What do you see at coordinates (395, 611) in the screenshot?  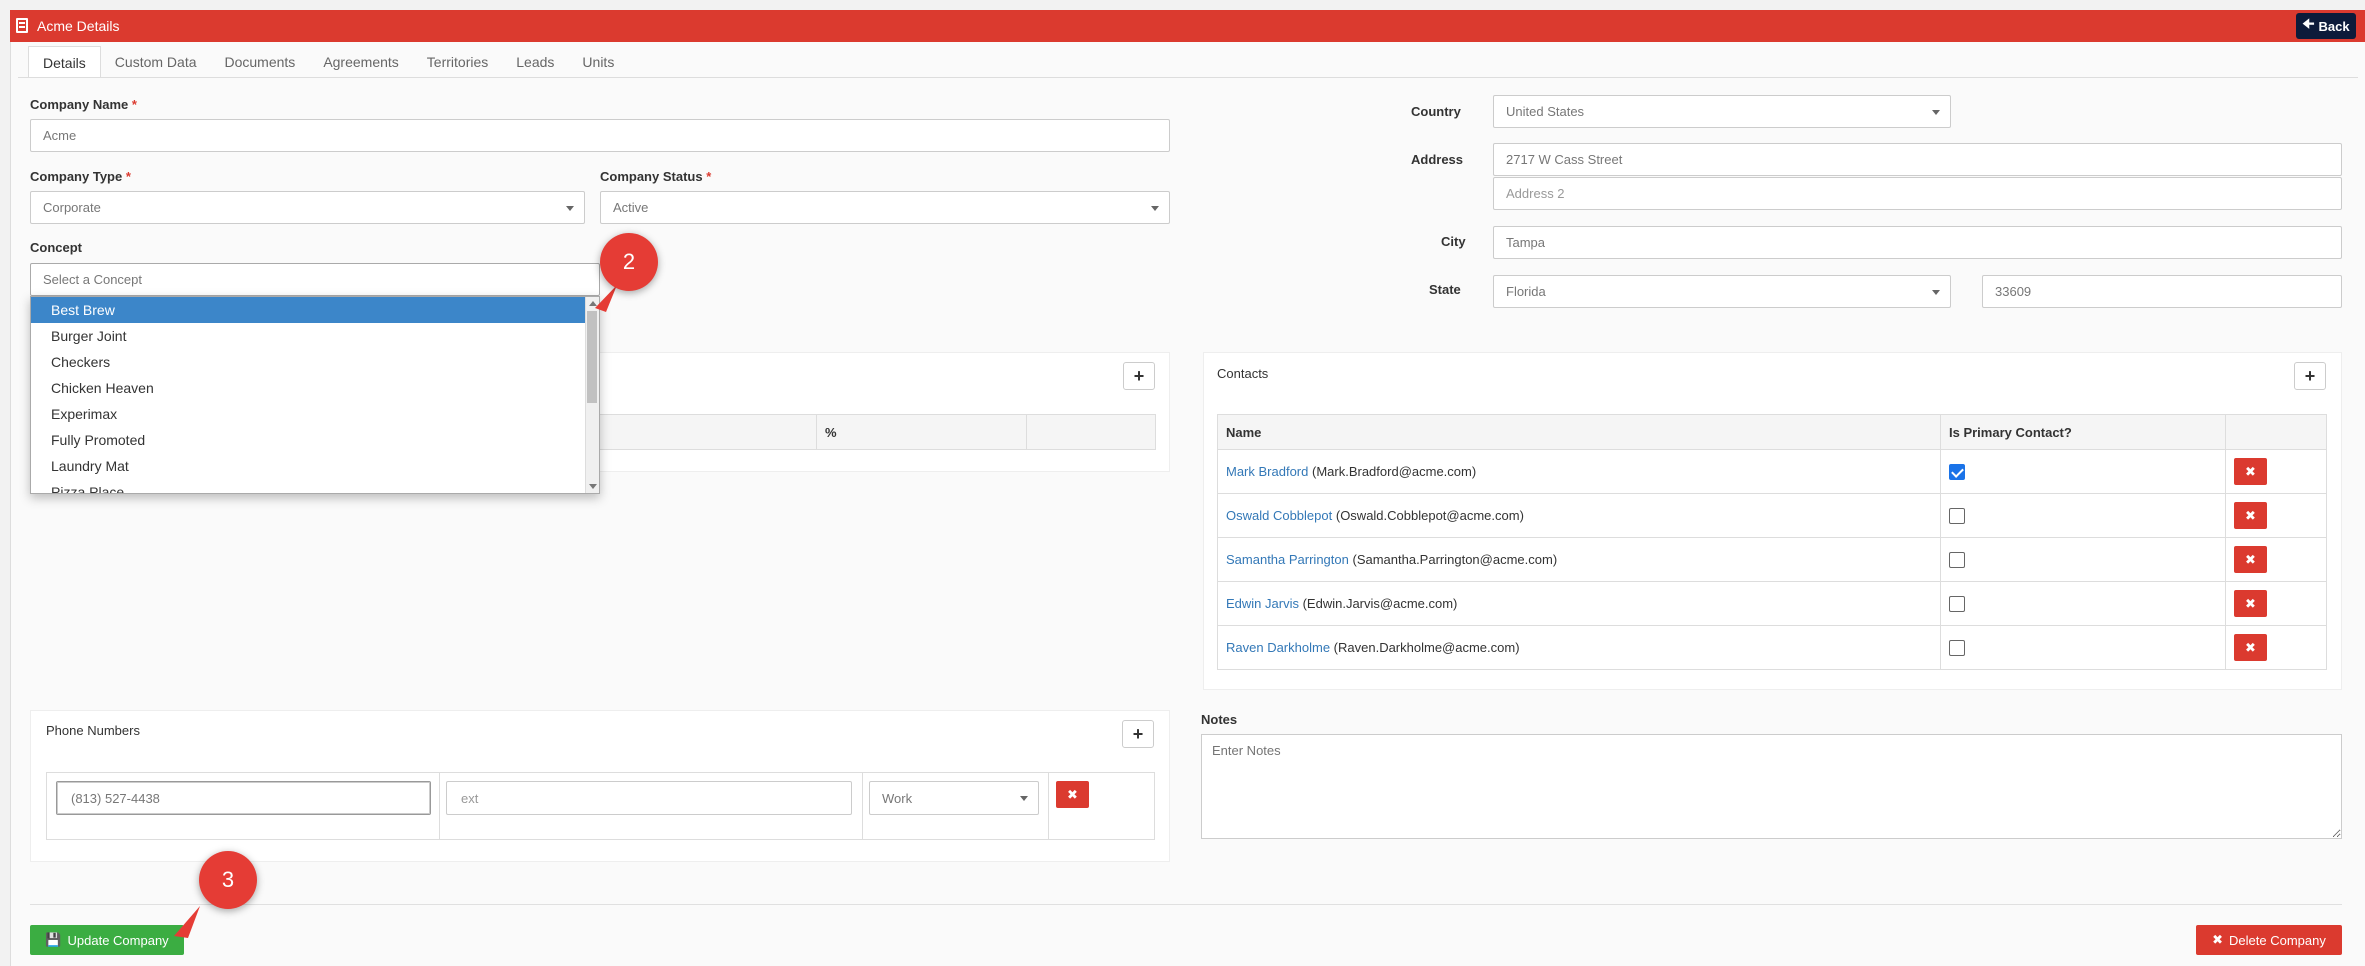 I see `callout-pointers` at bounding box center [395, 611].